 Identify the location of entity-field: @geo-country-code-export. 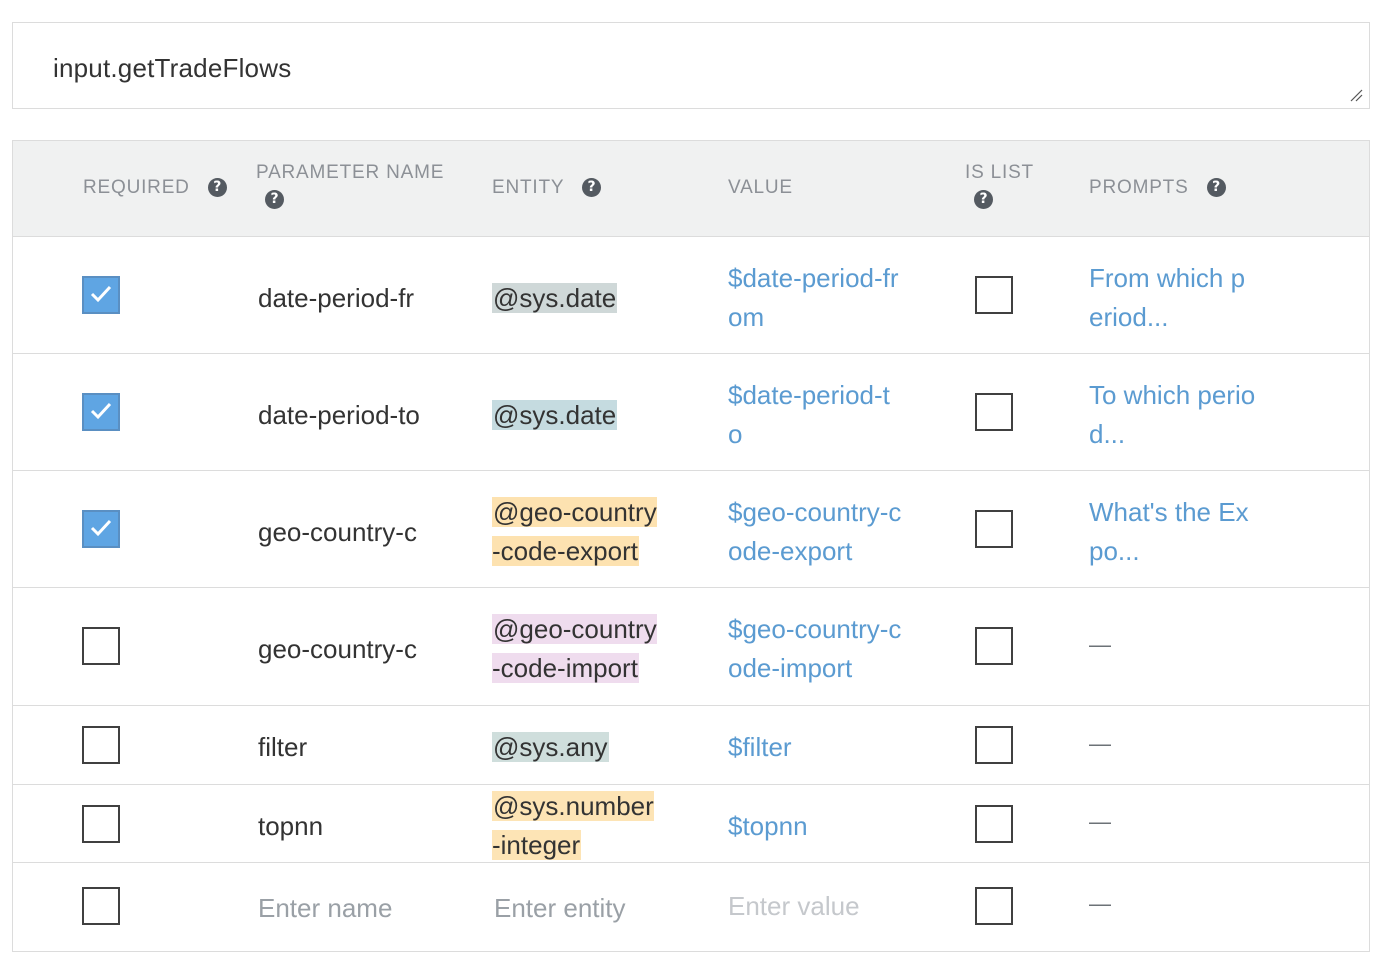
(577, 532).